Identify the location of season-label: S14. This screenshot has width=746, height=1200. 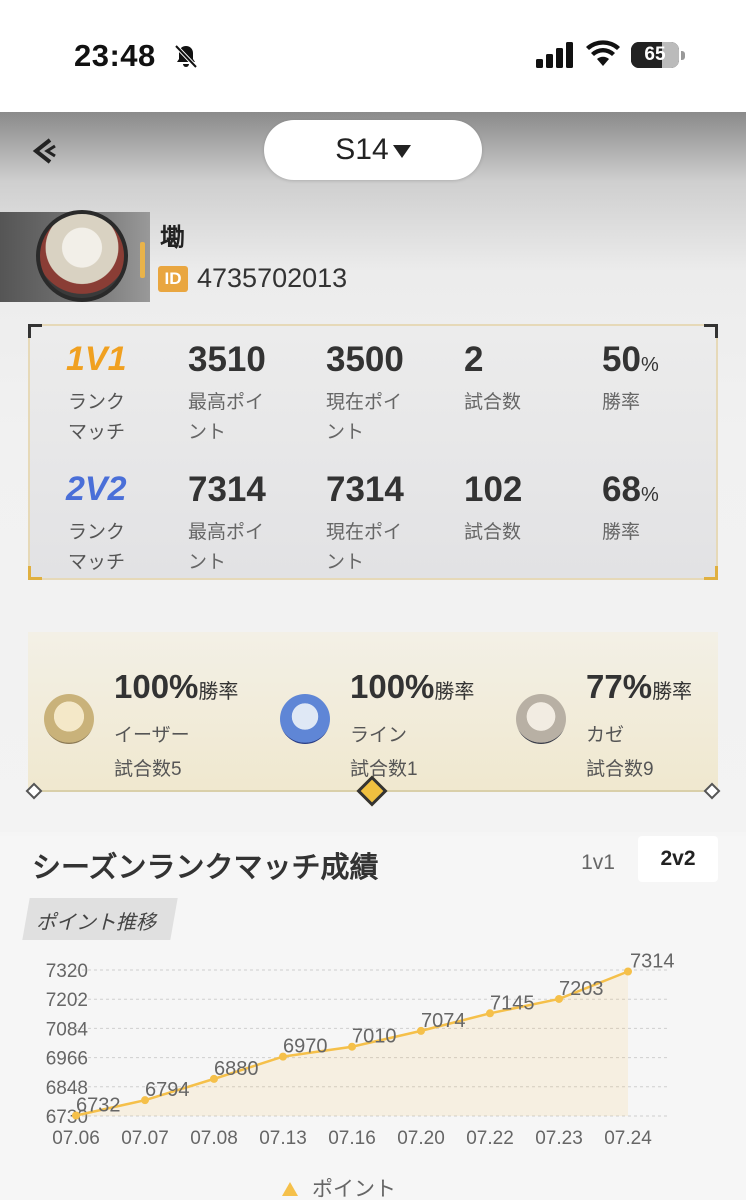
(362, 149).